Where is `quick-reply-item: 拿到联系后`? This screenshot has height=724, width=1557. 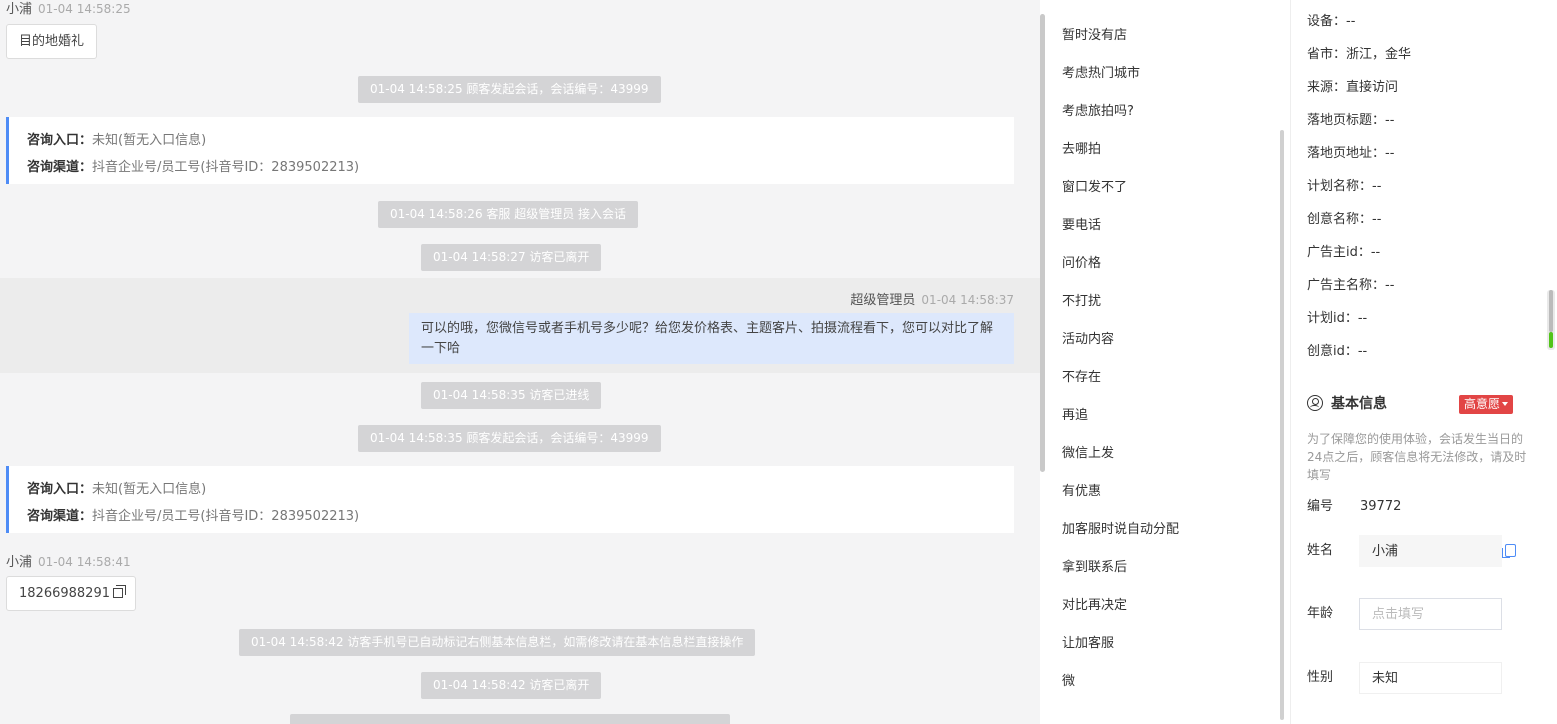 quick-reply-item: 拿到联系后 is located at coordinates (1094, 568).